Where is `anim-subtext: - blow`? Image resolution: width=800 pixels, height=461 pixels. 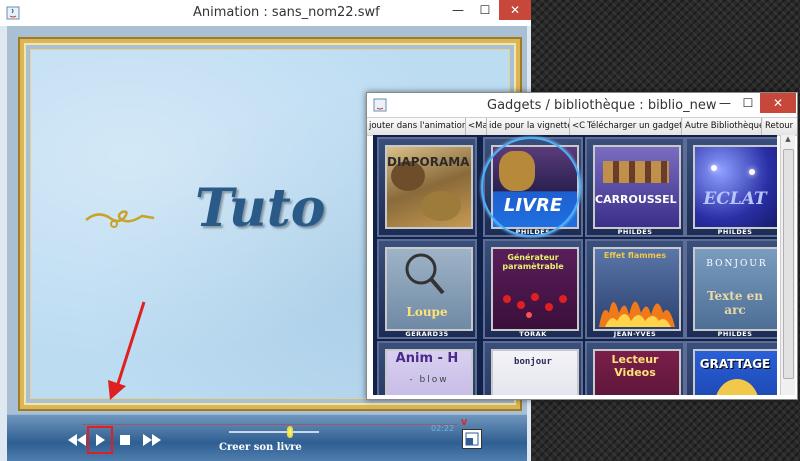
anim-subtext: - blow is located at coordinates (429, 380).